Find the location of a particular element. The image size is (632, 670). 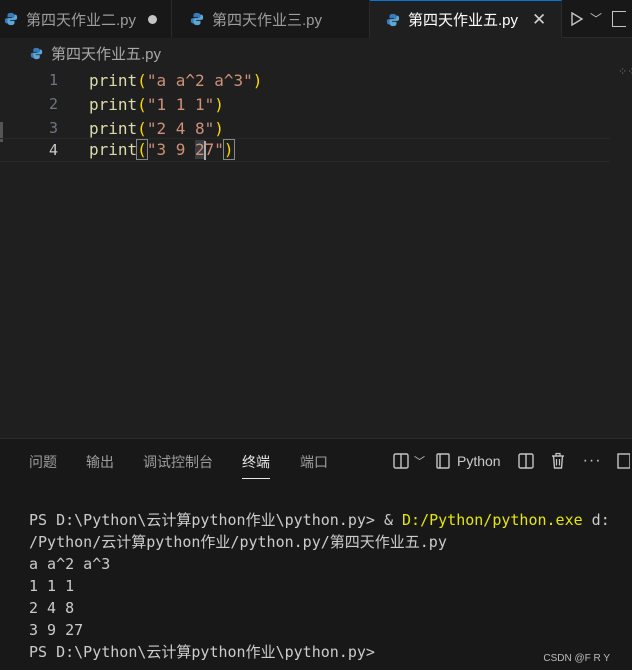

maximize-panel-icon is located at coordinates (623, 461).